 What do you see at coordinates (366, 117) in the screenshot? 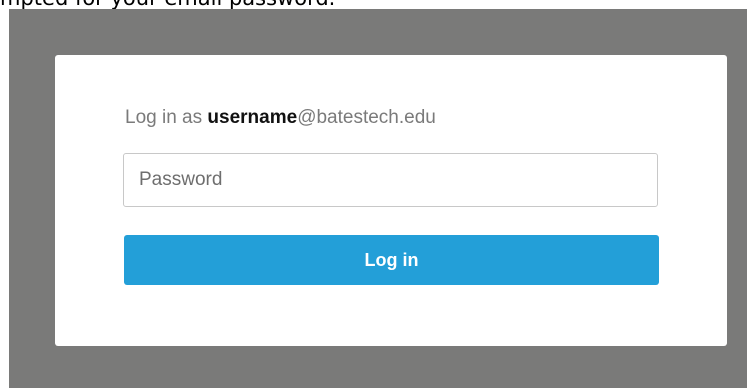
I see `login-domain: @batestech.edu` at bounding box center [366, 117].